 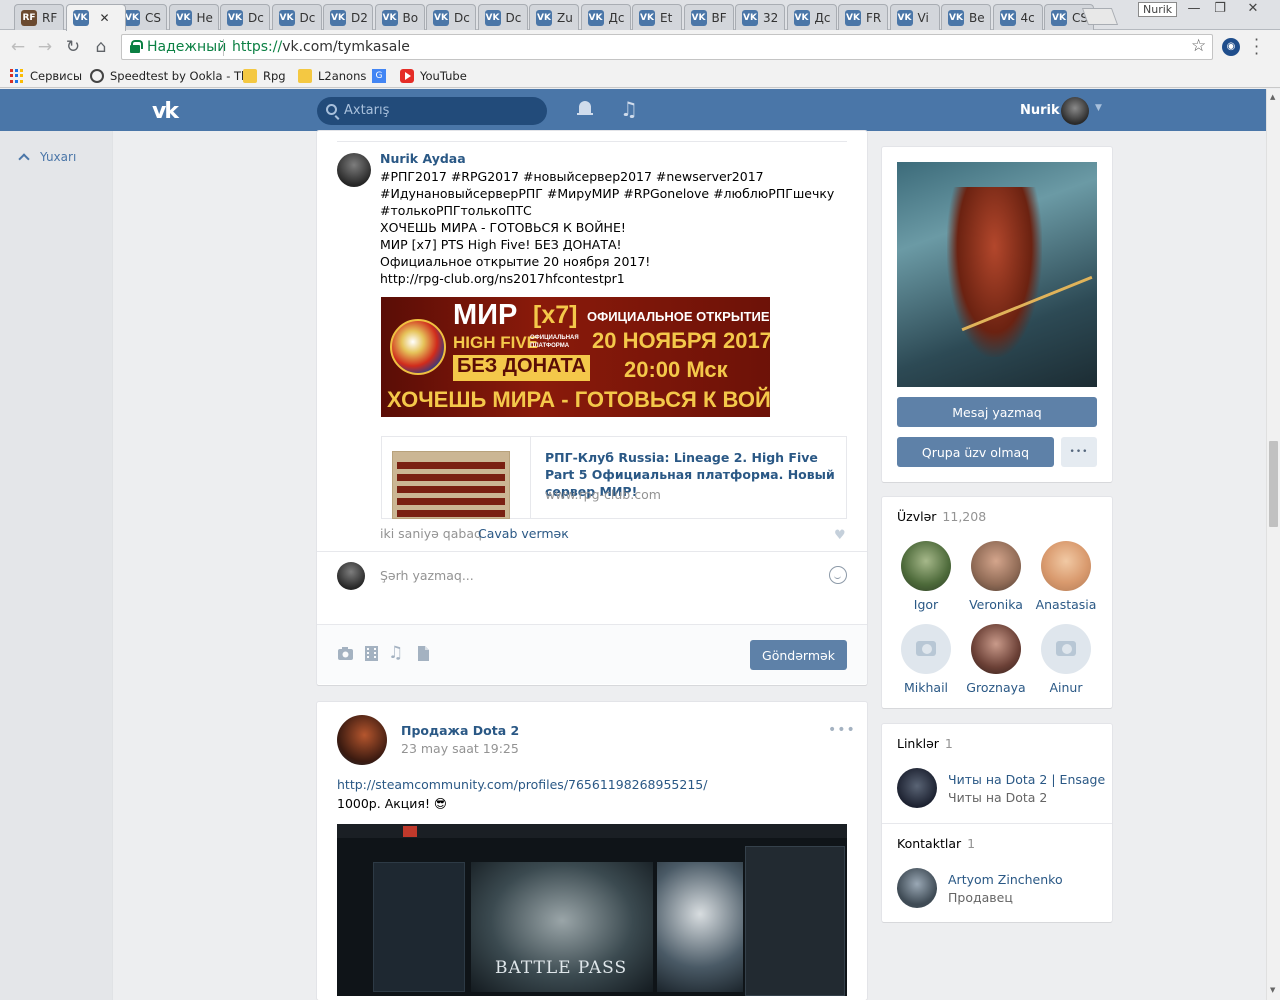 What do you see at coordinates (460, 748) in the screenshot?
I see `post-date: 23 may saat 19:25` at bounding box center [460, 748].